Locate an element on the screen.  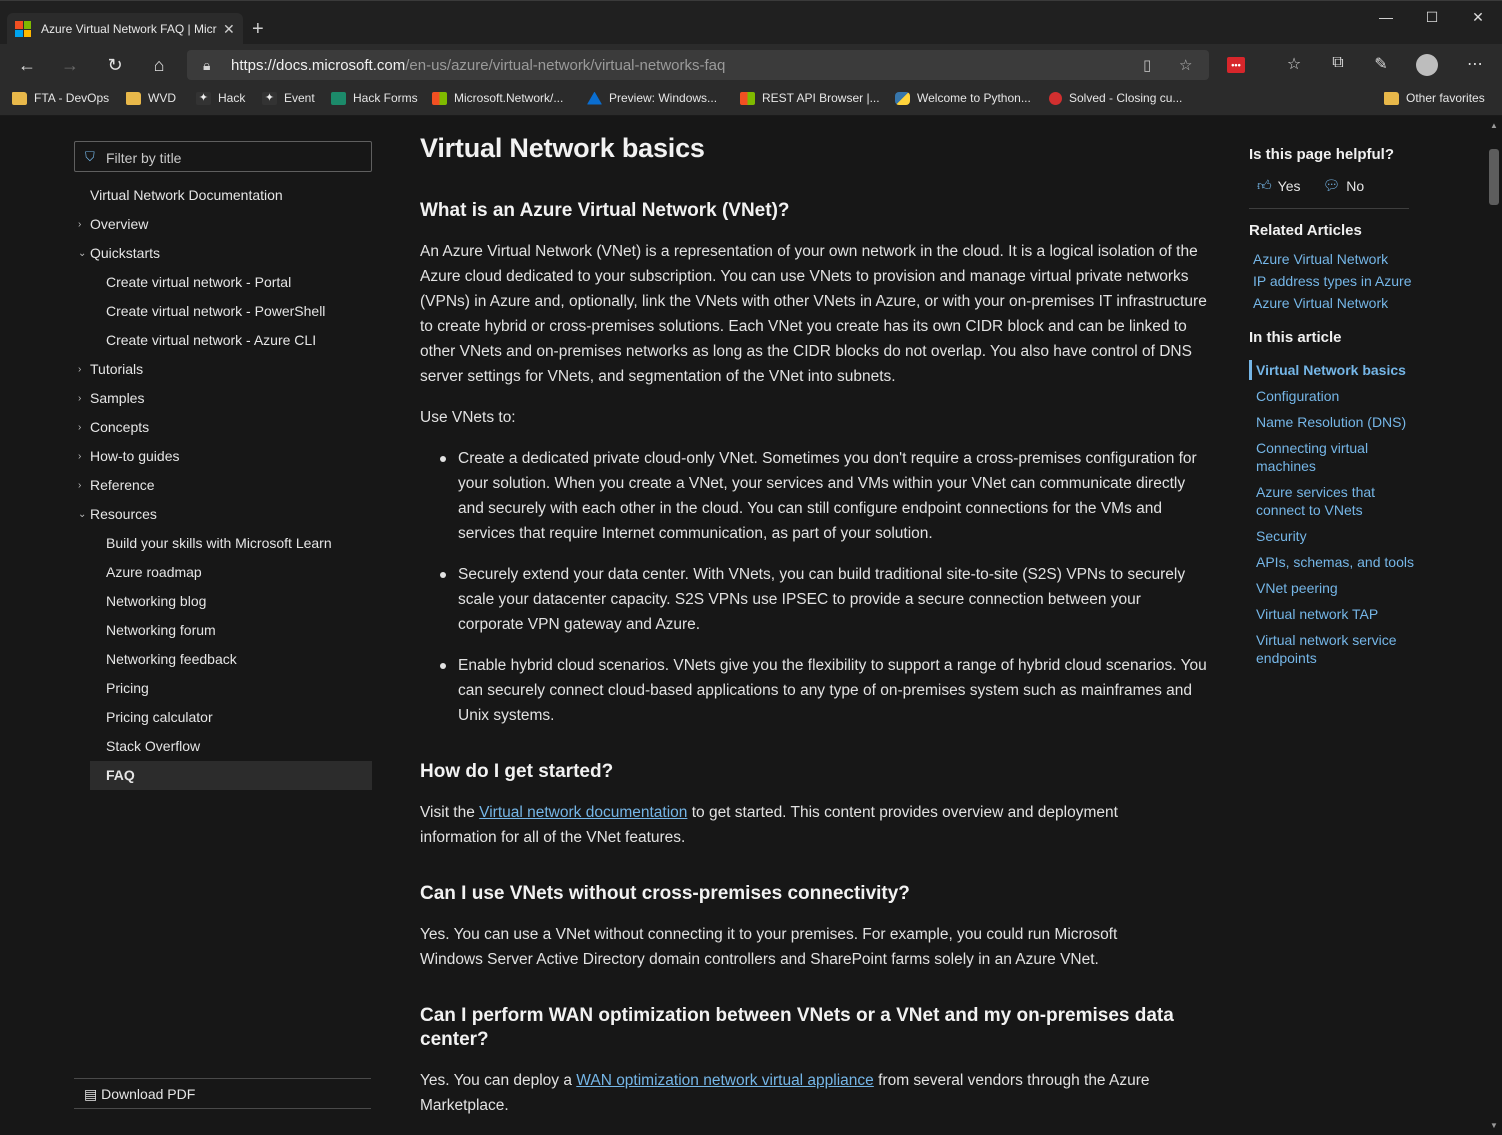
toc-item: FAQ is located at coordinates (231, 775).